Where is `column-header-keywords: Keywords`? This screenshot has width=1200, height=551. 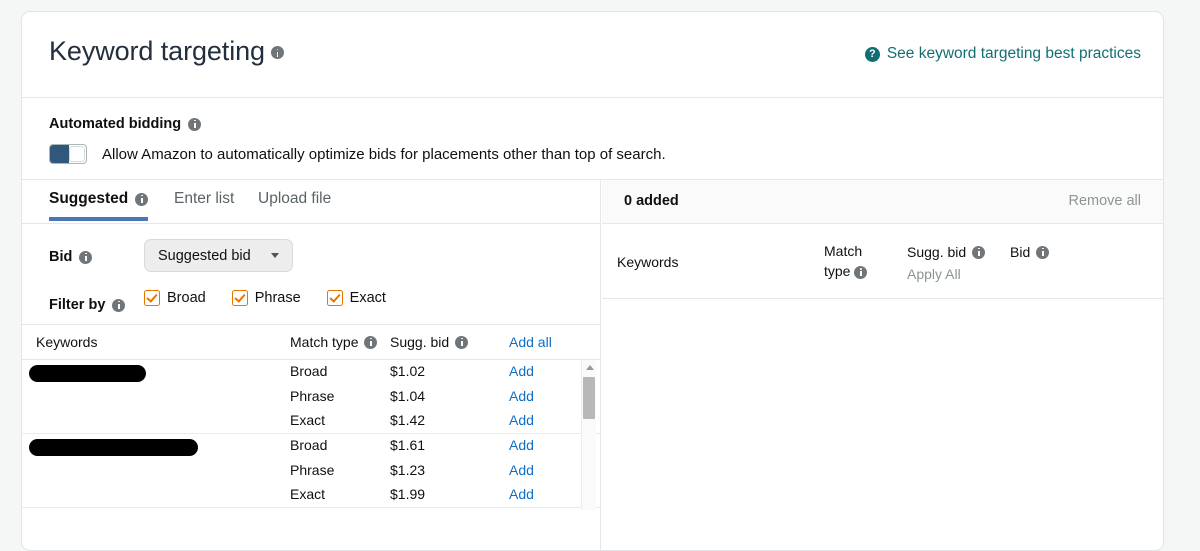 column-header-keywords: Keywords is located at coordinates (66, 342).